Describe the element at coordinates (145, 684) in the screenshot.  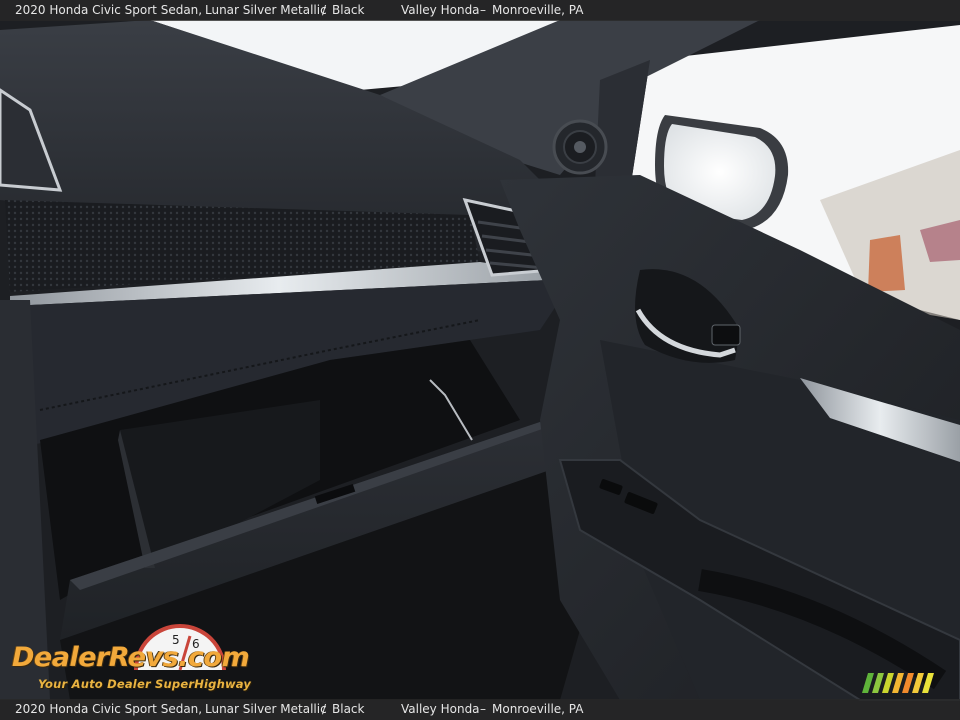
I see `logo-tagline: Your Auto Dealer SuperHighway` at that location.